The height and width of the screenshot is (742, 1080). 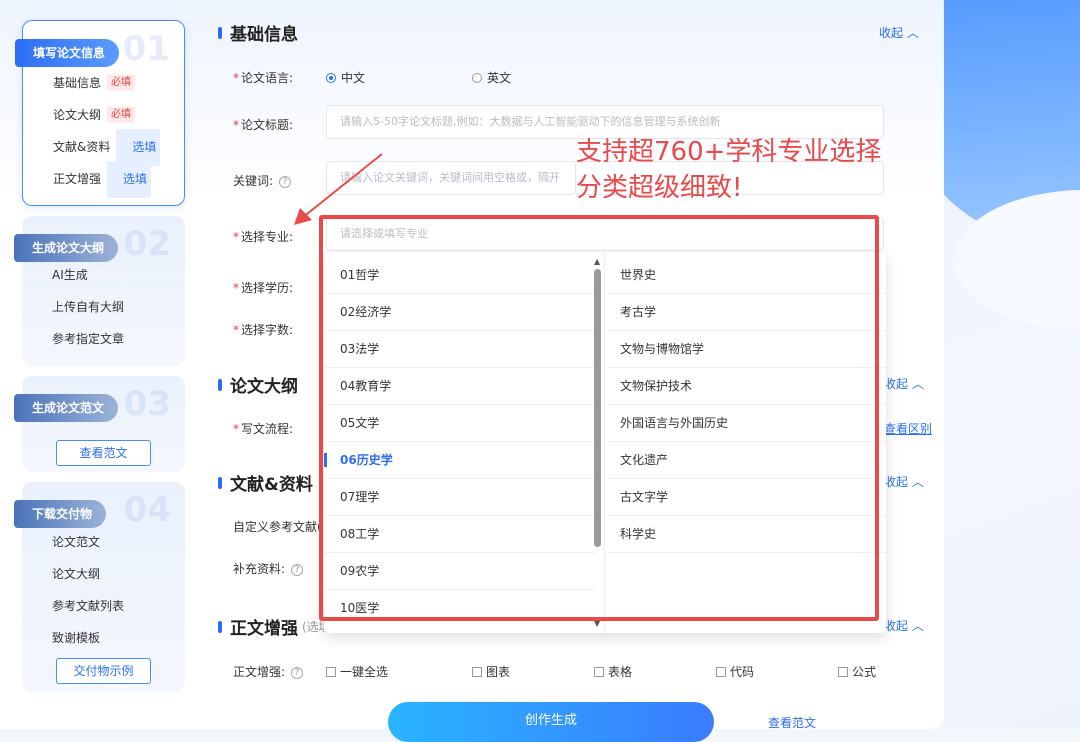 What do you see at coordinates (271, 485) in the screenshot?
I see `section-title-text: 文献&资料` at bounding box center [271, 485].